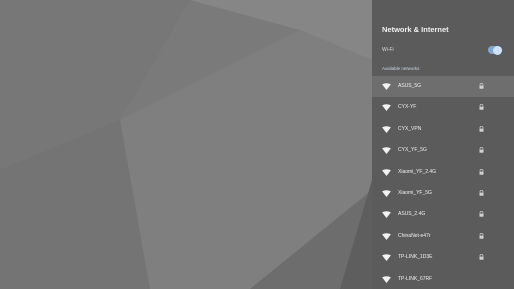 The height and width of the screenshot is (289, 514). I want to click on toggle-knob, so click(497, 50).